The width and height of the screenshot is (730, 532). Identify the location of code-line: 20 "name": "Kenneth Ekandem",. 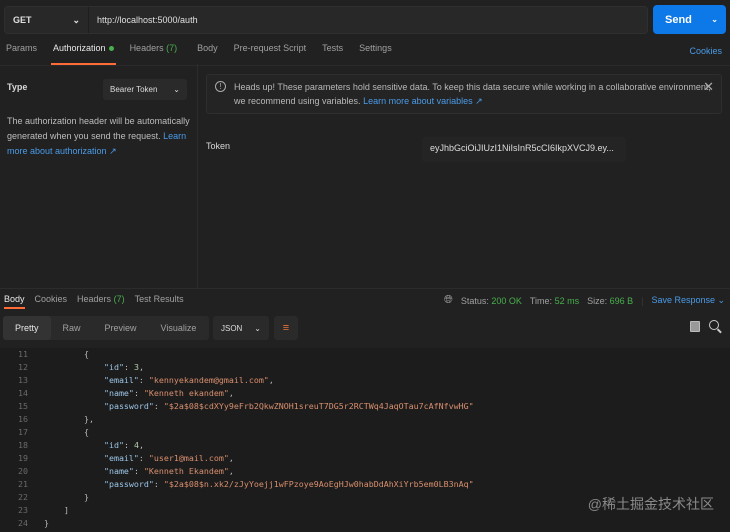
(365, 471).